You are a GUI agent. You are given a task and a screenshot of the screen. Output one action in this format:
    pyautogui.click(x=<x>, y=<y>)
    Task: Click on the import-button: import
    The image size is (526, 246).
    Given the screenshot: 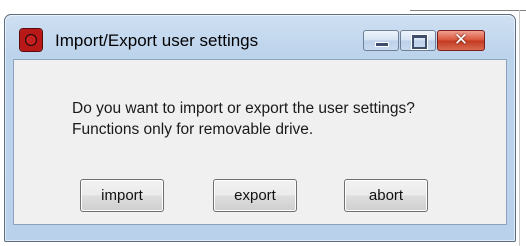 What is the action you would take?
    pyautogui.click(x=122, y=195)
    